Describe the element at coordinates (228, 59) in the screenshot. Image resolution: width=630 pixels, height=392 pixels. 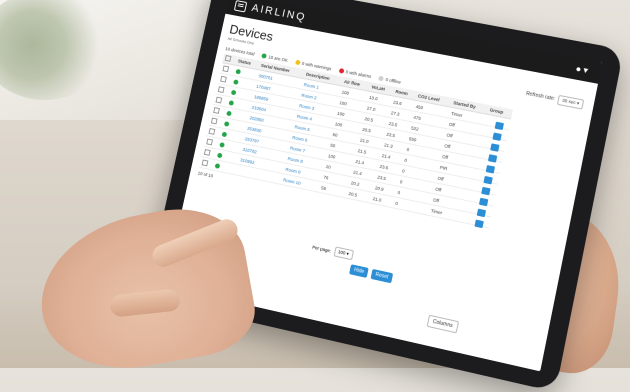
I see `select-all-checkbox` at that location.